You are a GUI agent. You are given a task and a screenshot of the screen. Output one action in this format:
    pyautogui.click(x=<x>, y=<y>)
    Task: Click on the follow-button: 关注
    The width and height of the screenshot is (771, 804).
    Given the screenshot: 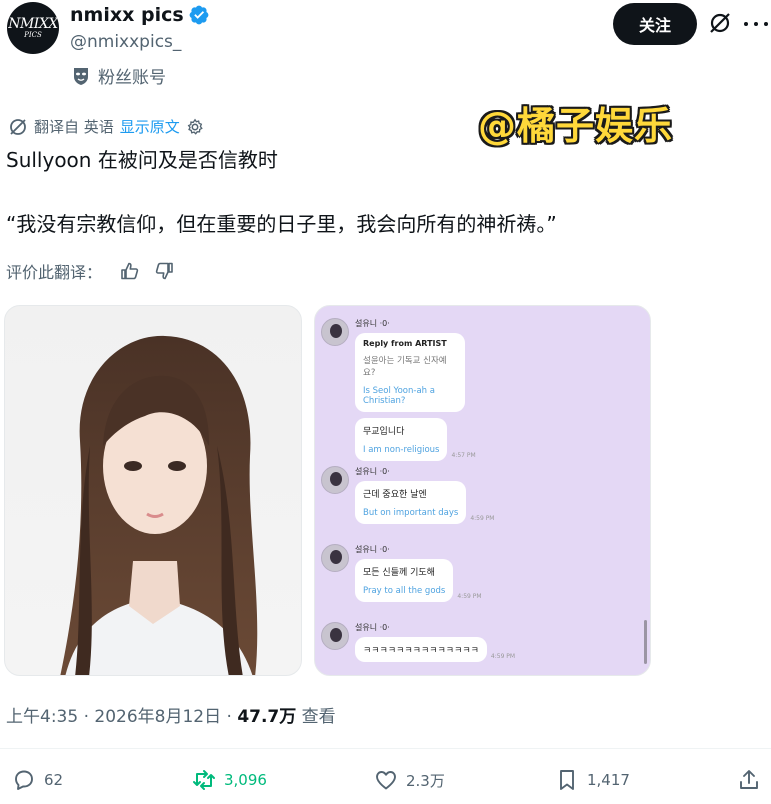 What is the action you would take?
    pyautogui.click(x=655, y=24)
    